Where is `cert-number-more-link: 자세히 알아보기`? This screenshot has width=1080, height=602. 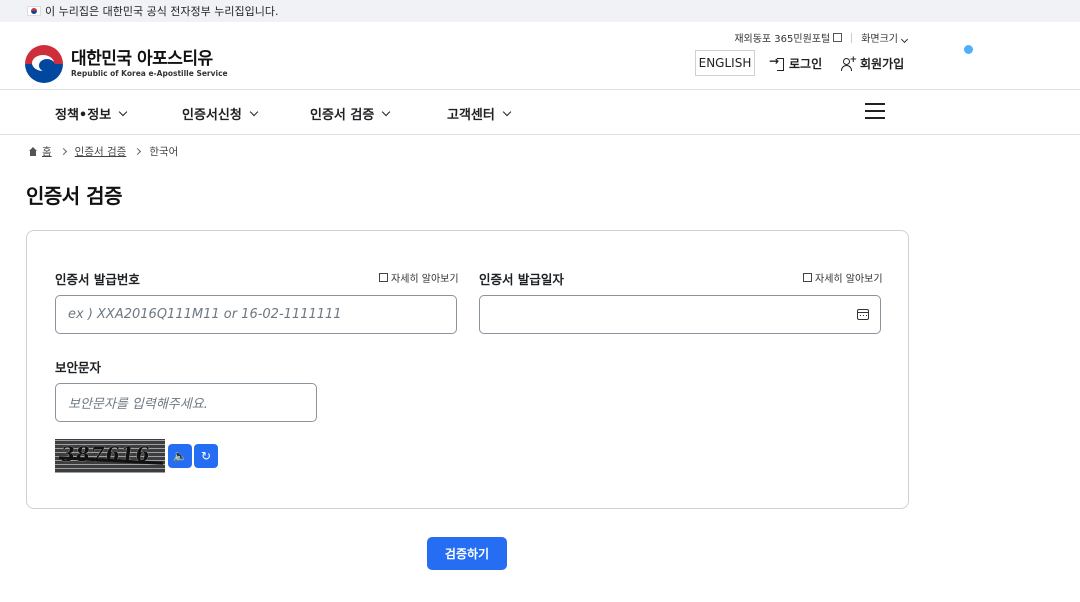
cert-number-more-link: 자세히 알아보기 is located at coordinates (419, 277).